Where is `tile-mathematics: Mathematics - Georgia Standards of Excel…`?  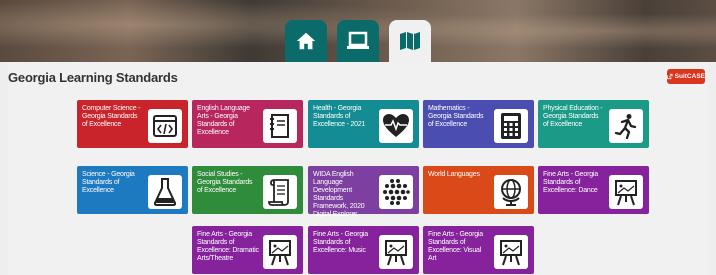
tile-mathematics: Mathematics - Georgia Standards of Excel… is located at coordinates (478, 124).